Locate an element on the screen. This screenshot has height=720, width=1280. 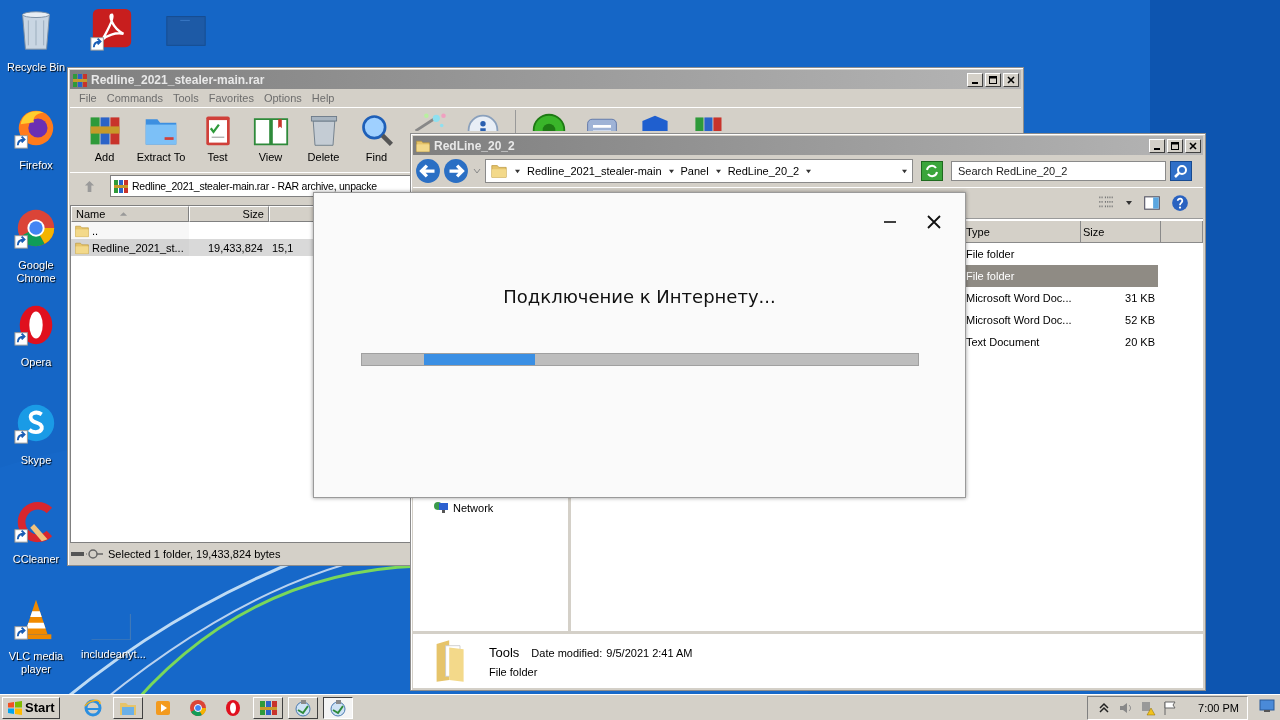
menu-item: Favorites is located at coordinates (231, 98).